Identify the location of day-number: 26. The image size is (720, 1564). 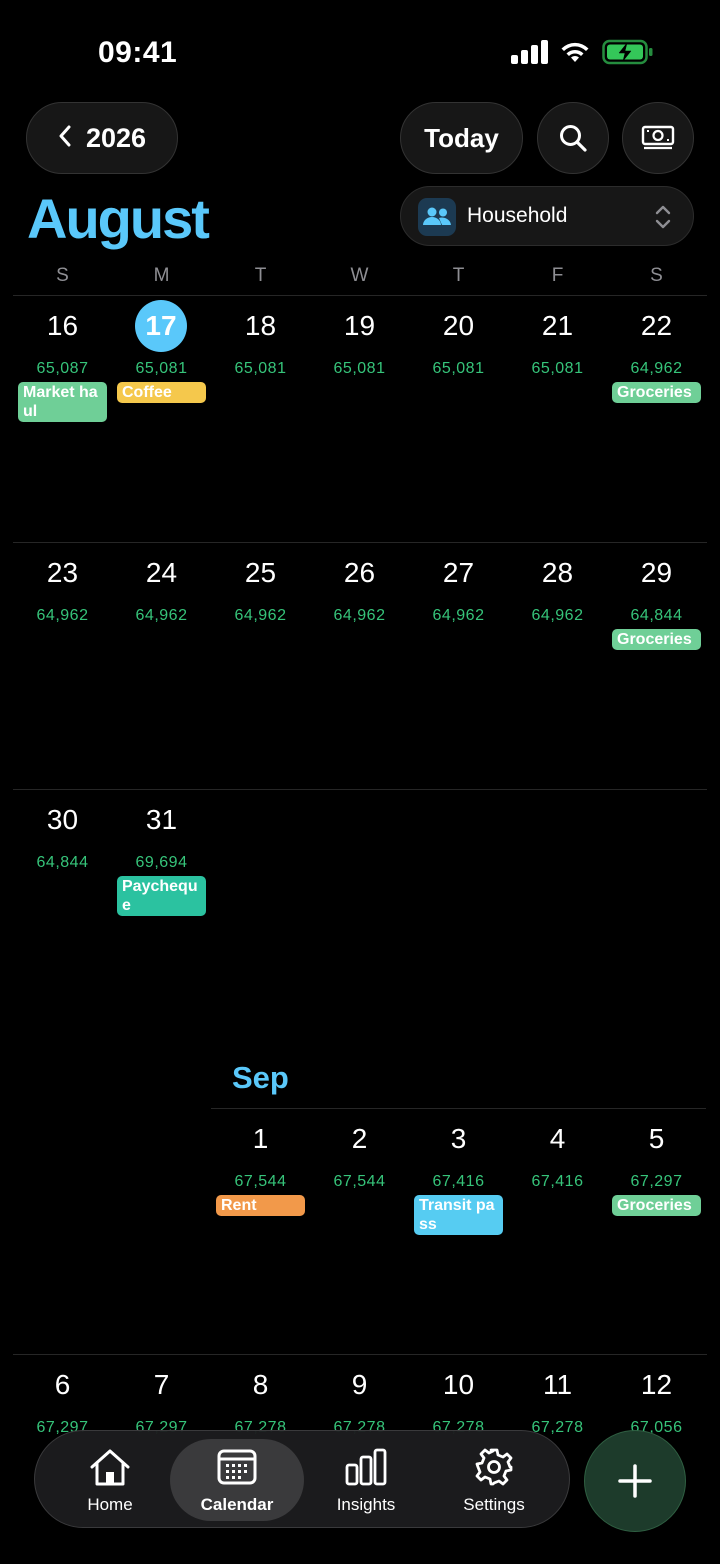
(359, 572).